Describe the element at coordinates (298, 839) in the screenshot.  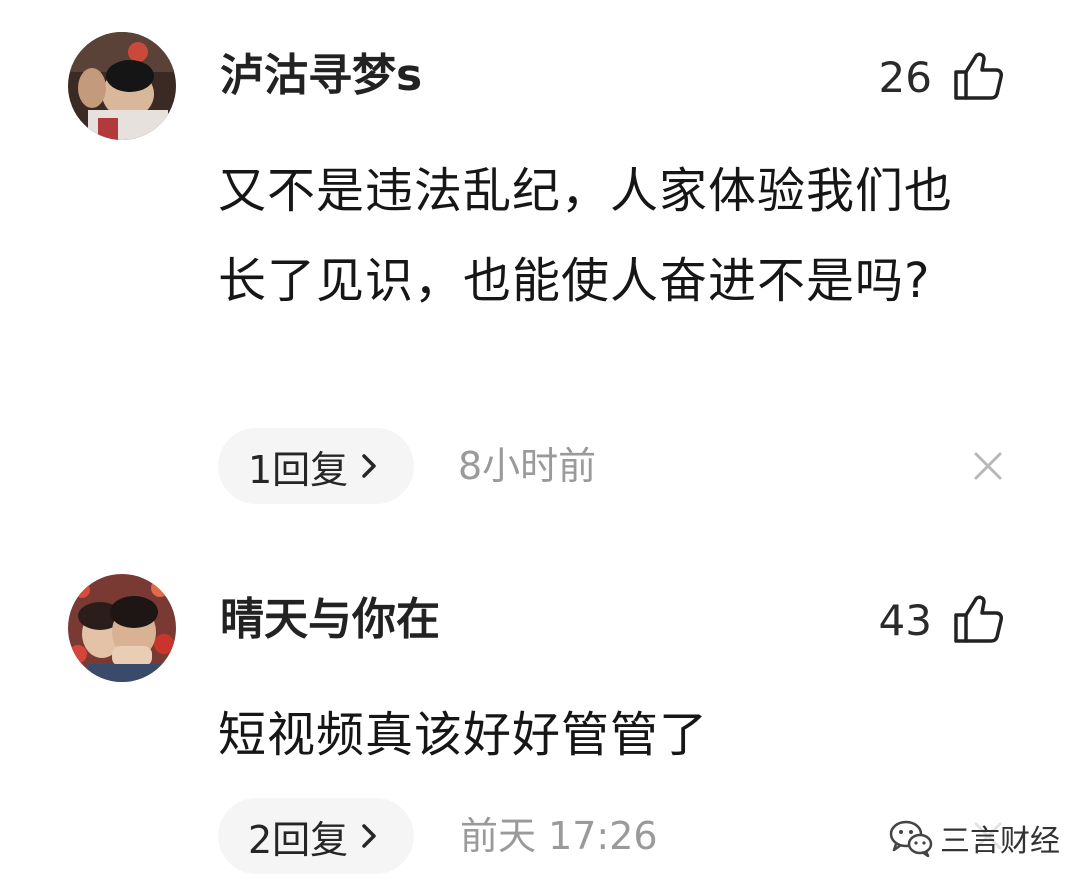
I see `replies-label: 2回复` at that location.